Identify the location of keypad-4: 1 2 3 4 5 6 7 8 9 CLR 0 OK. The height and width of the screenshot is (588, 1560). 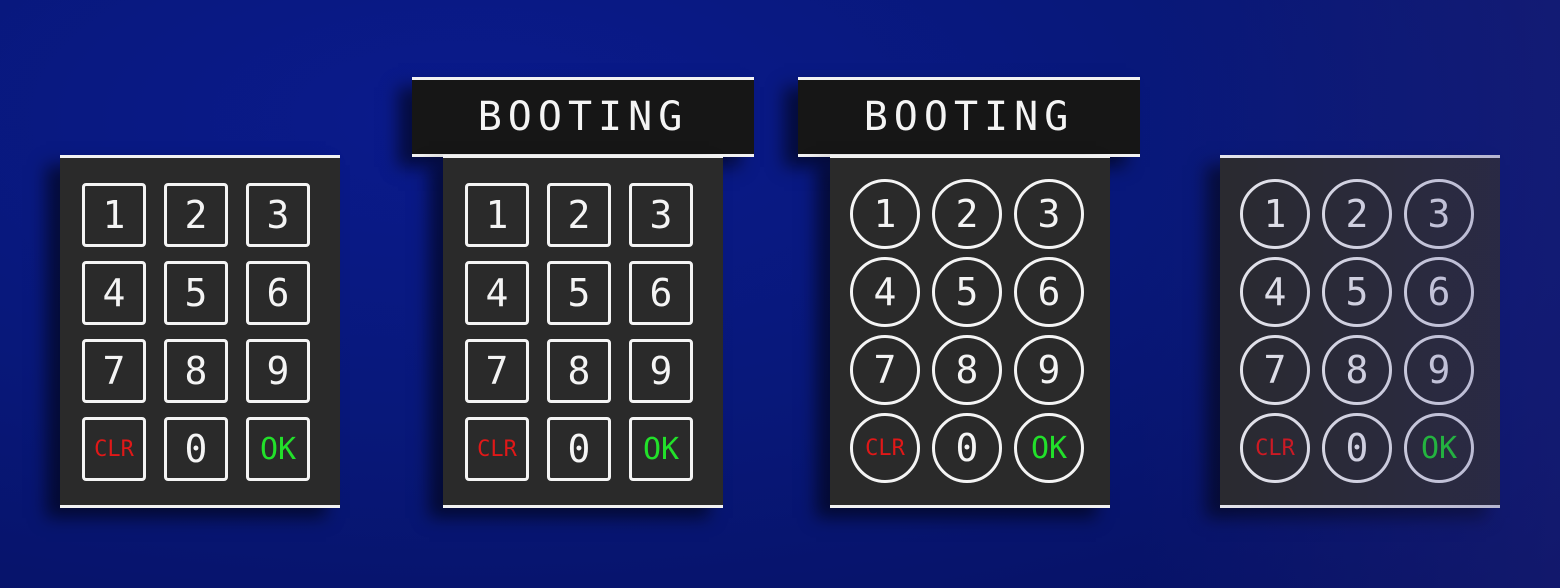
(1360, 331).